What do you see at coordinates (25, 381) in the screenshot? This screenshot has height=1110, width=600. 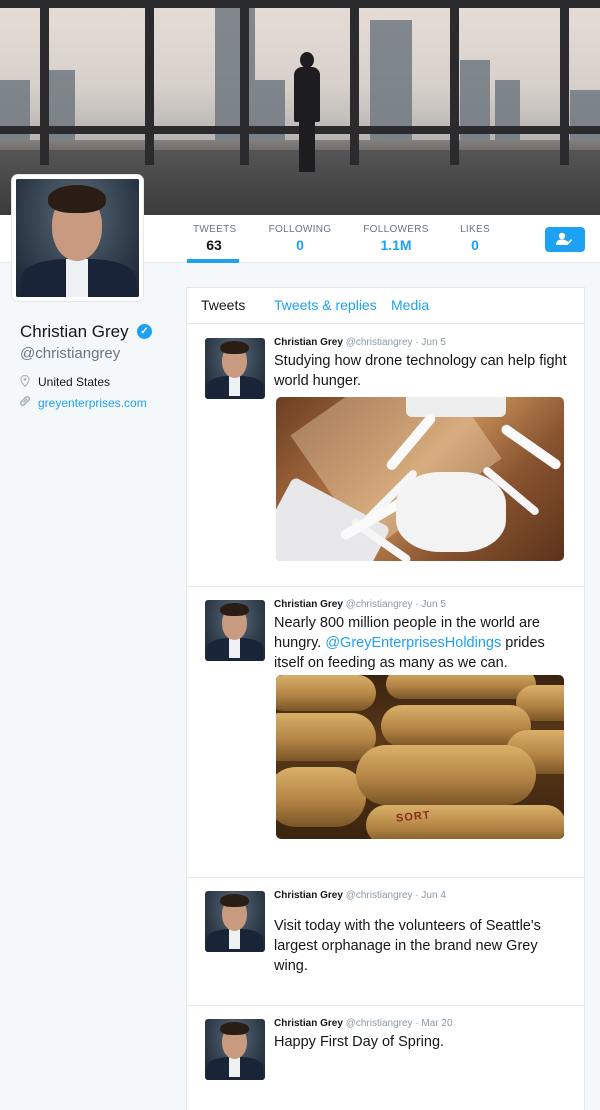 I see `location-icon` at bounding box center [25, 381].